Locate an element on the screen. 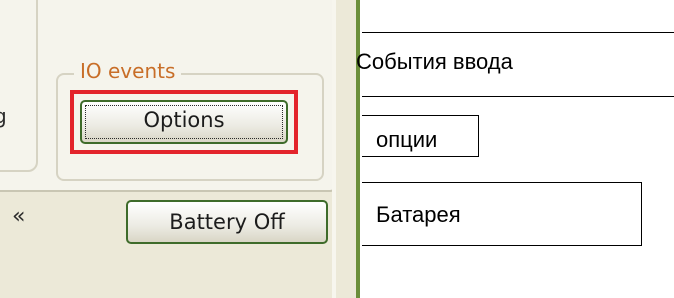 This screenshot has height=298, width=674. options-button: Options is located at coordinates (184, 122).